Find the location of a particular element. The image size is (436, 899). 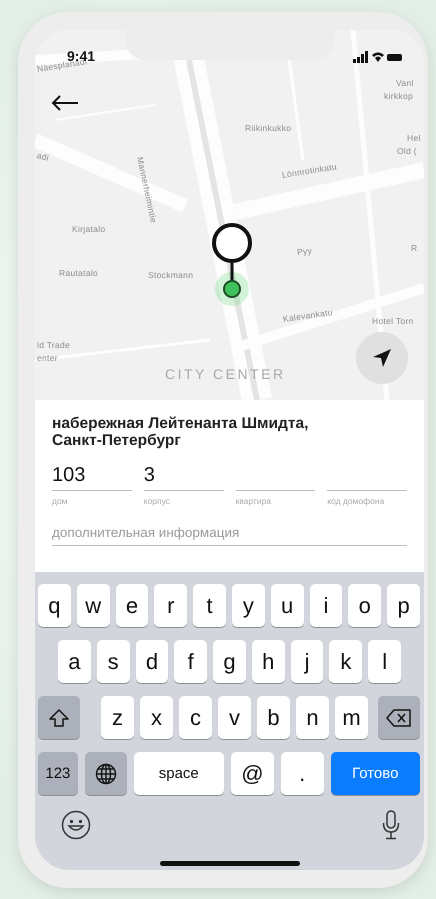

map-label: Rautatalo is located at coordinates (78, 273).